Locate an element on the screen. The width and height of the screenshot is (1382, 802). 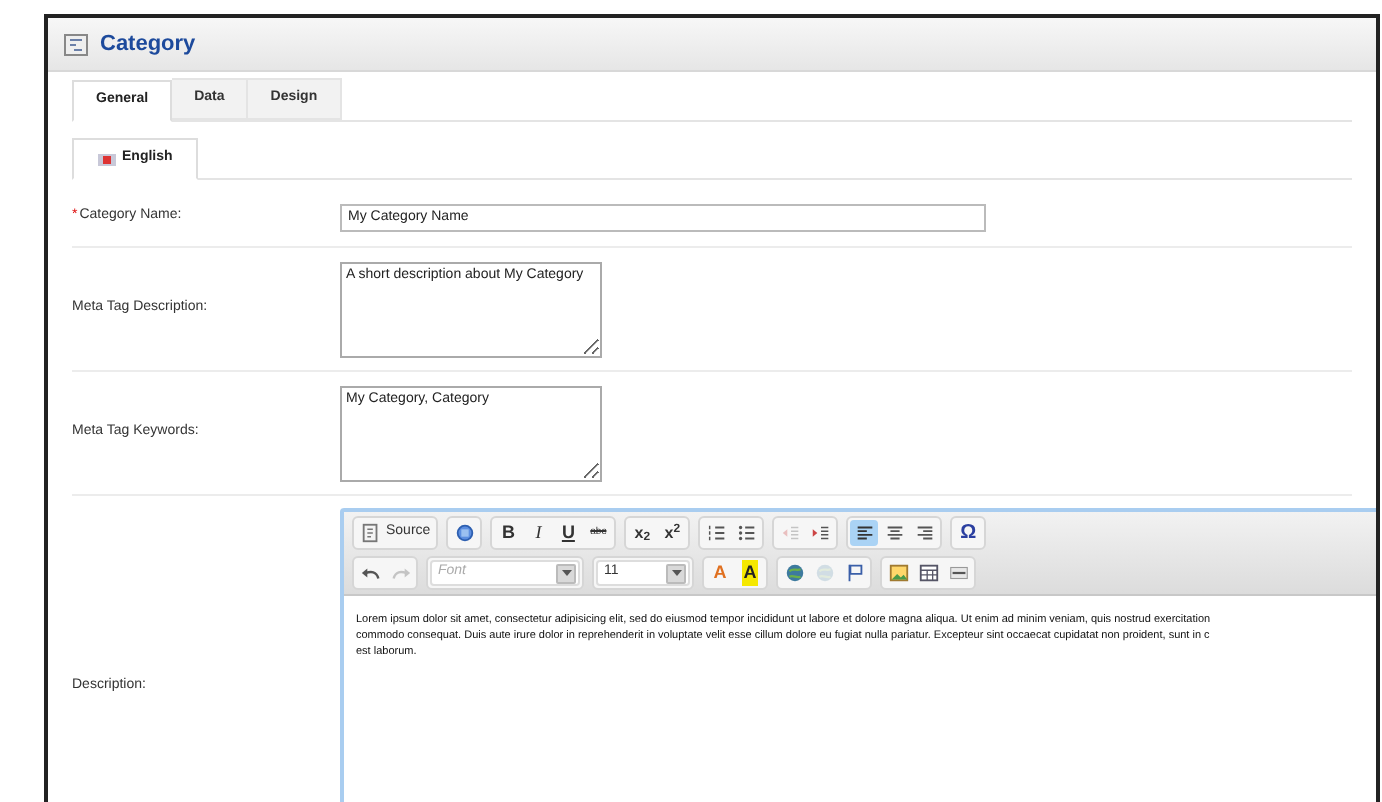
outdent-icon is located at coordinates (790, 533).